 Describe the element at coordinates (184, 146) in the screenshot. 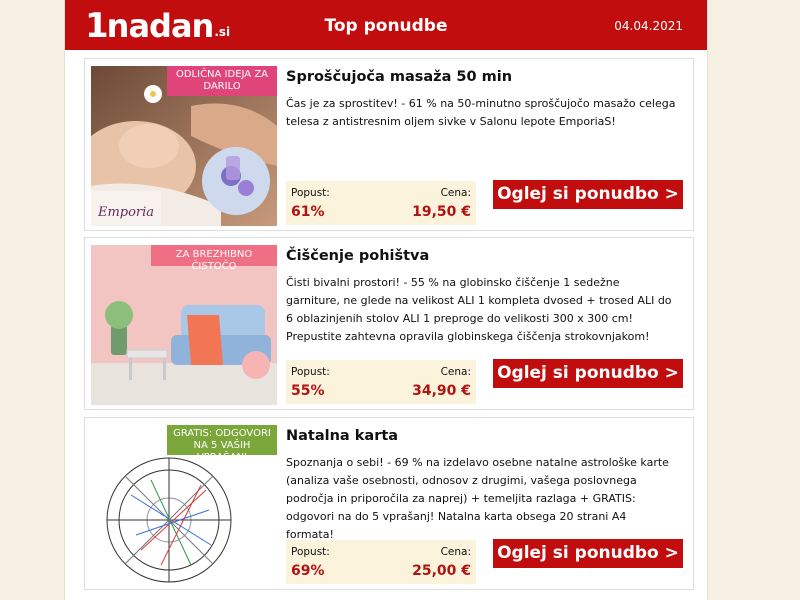

I see `offer-image-massage: Emporia ODLIČNA IDEJA ZA DARILO` at that location.